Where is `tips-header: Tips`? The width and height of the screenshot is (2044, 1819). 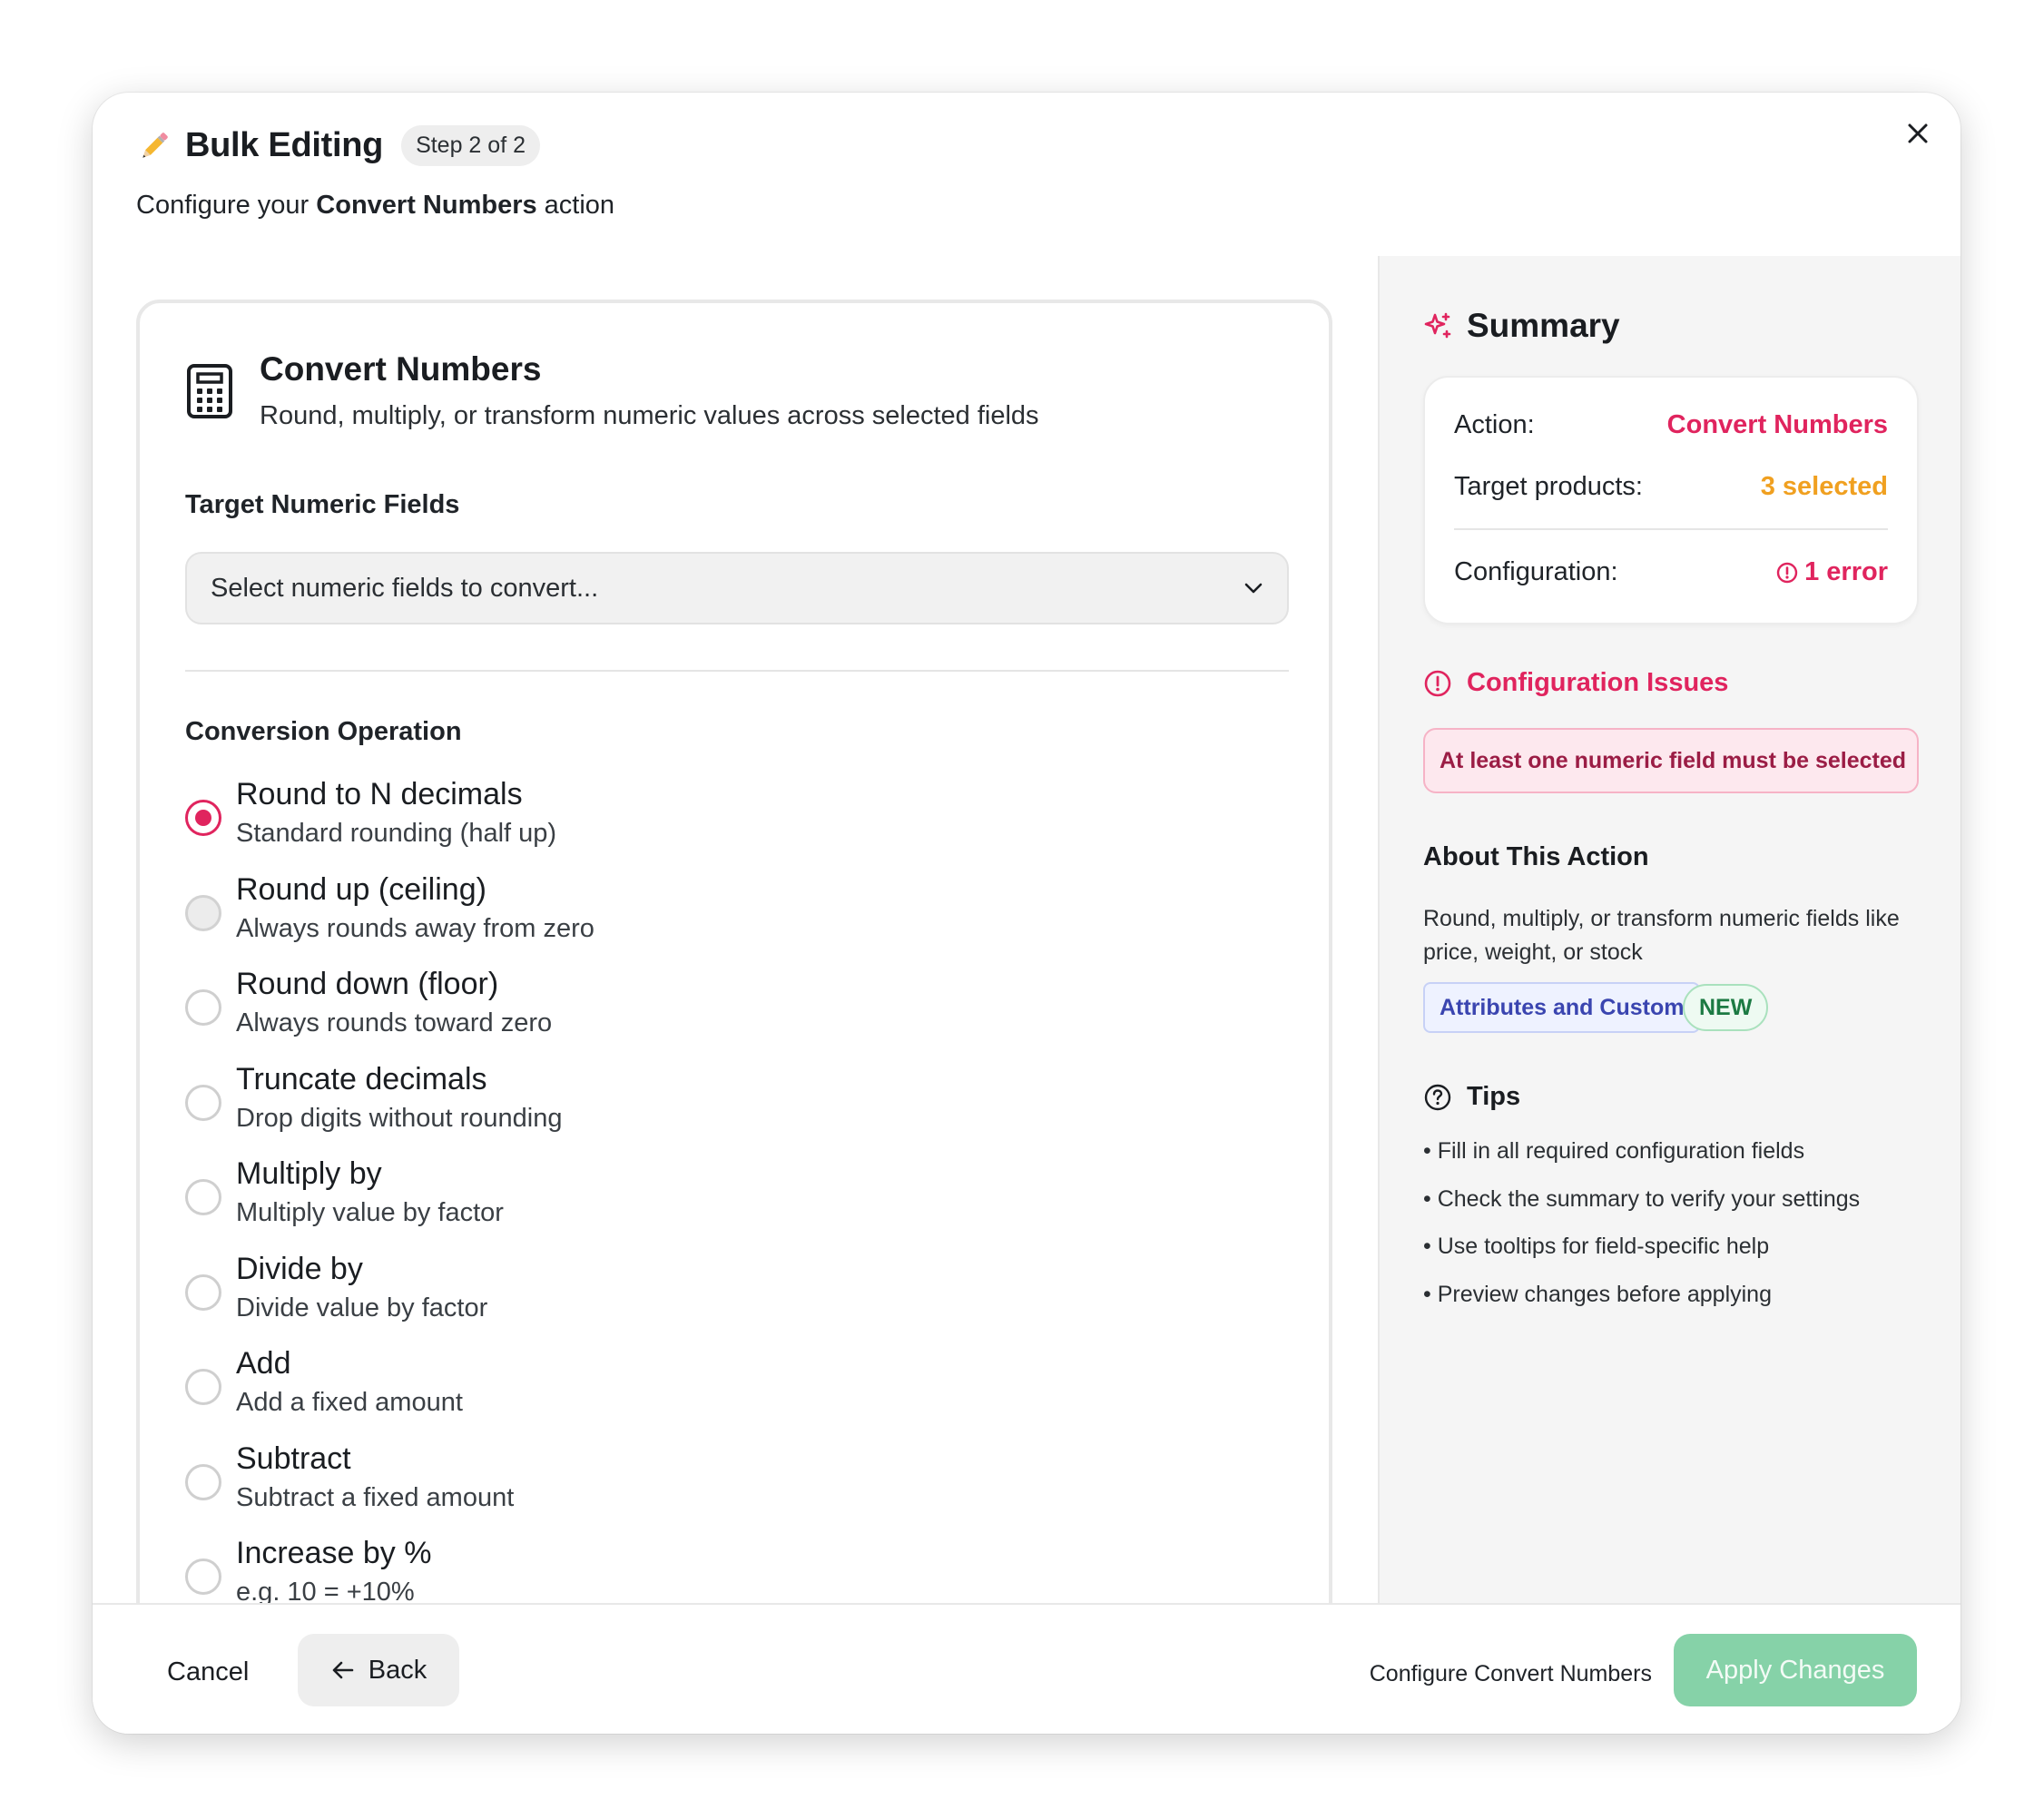
tips-header: Tips is located at coordinates (1471, 1097).